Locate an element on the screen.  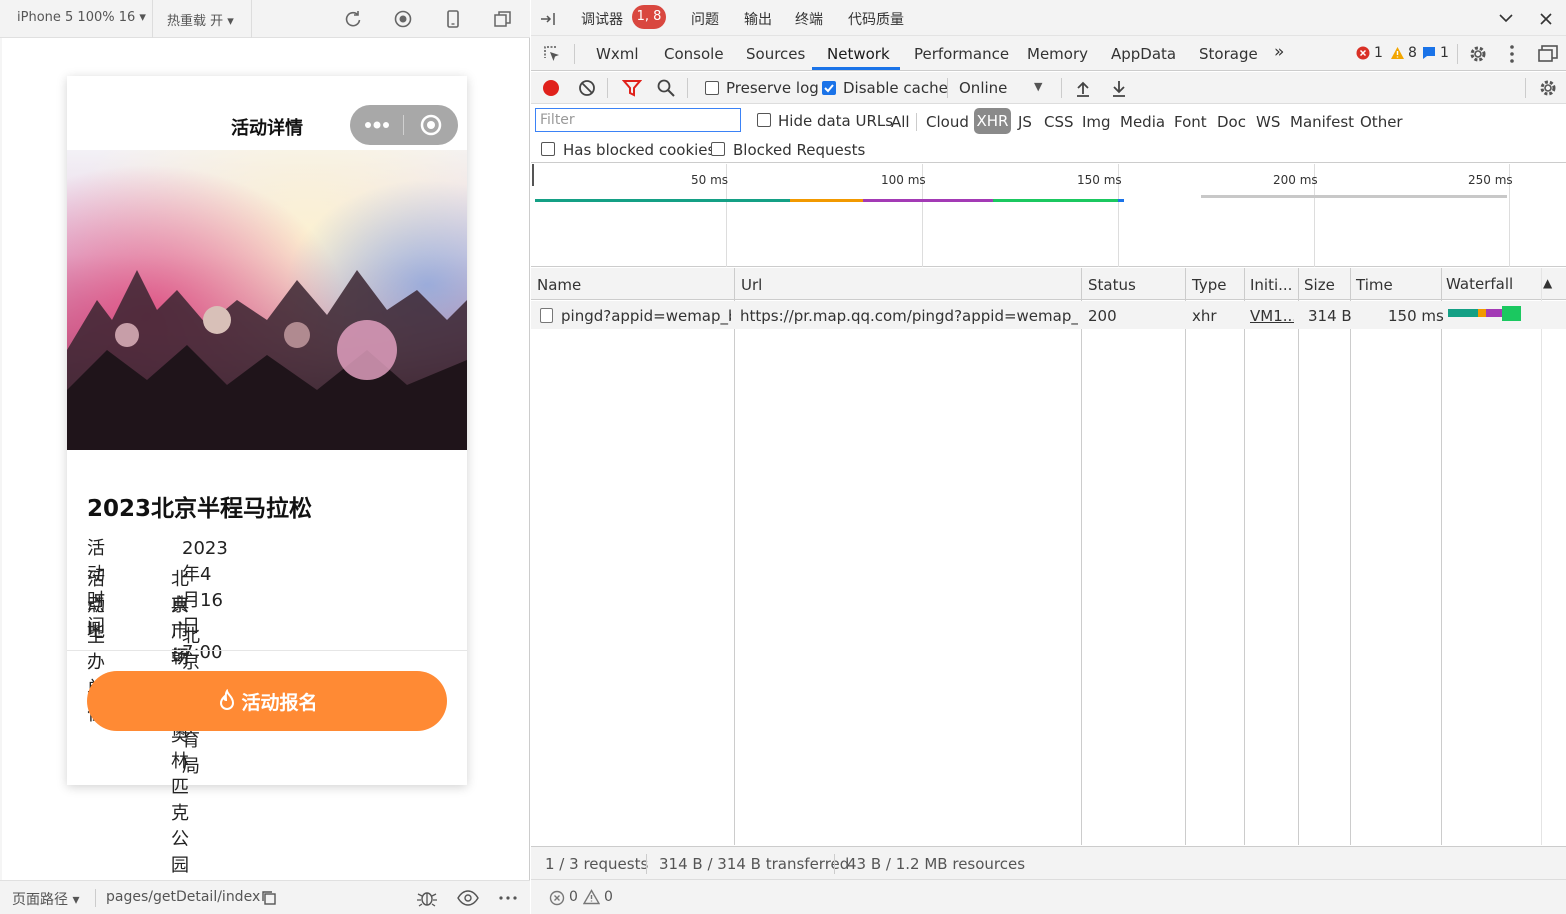
has-blocked-cookies-checkbox is located at coordinates (548, 149).